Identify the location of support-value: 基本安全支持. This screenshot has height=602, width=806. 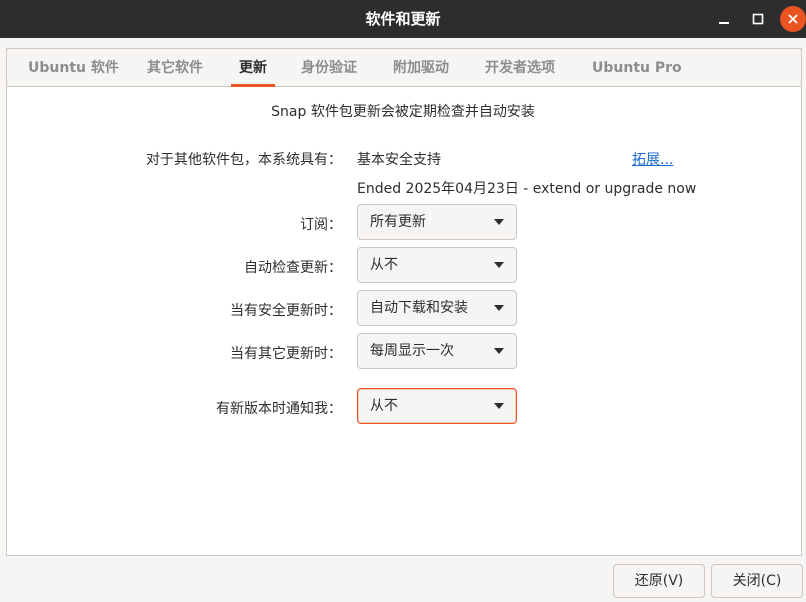
(399, 160).